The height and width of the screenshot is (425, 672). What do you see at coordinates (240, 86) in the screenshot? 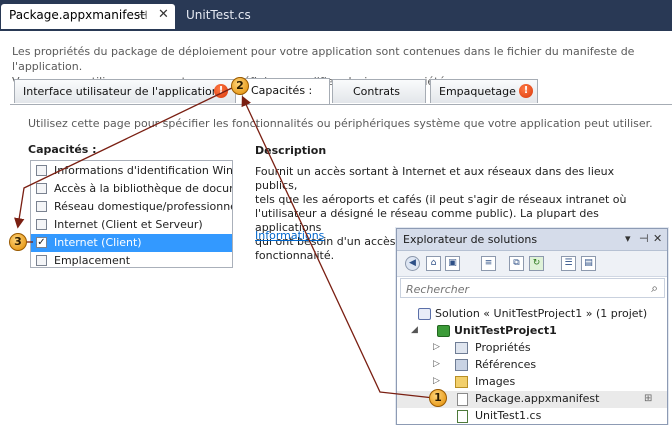
I see `callout-2: 2` at bounding box center [240, 86].